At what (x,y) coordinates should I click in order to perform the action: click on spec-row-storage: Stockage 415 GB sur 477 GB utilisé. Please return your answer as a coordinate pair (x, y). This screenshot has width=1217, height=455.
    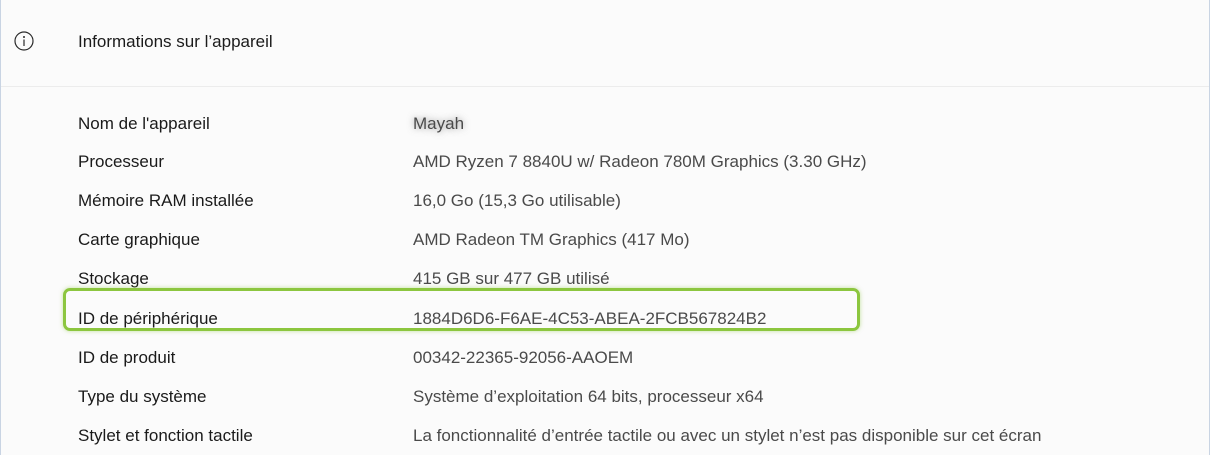
    Looking at the image, I should click on (605, 278).